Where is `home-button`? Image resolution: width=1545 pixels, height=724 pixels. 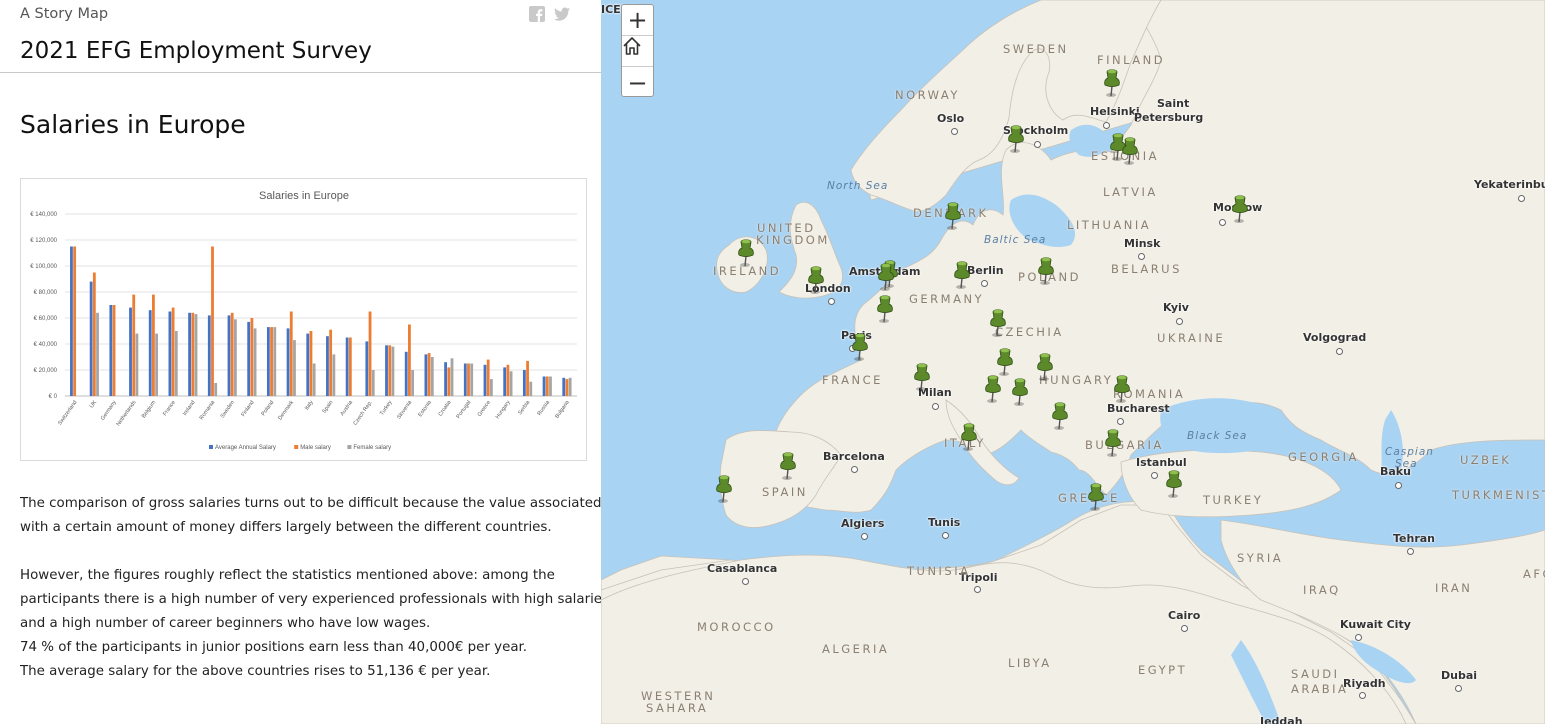
home-button is located at coordinates (637, 51).